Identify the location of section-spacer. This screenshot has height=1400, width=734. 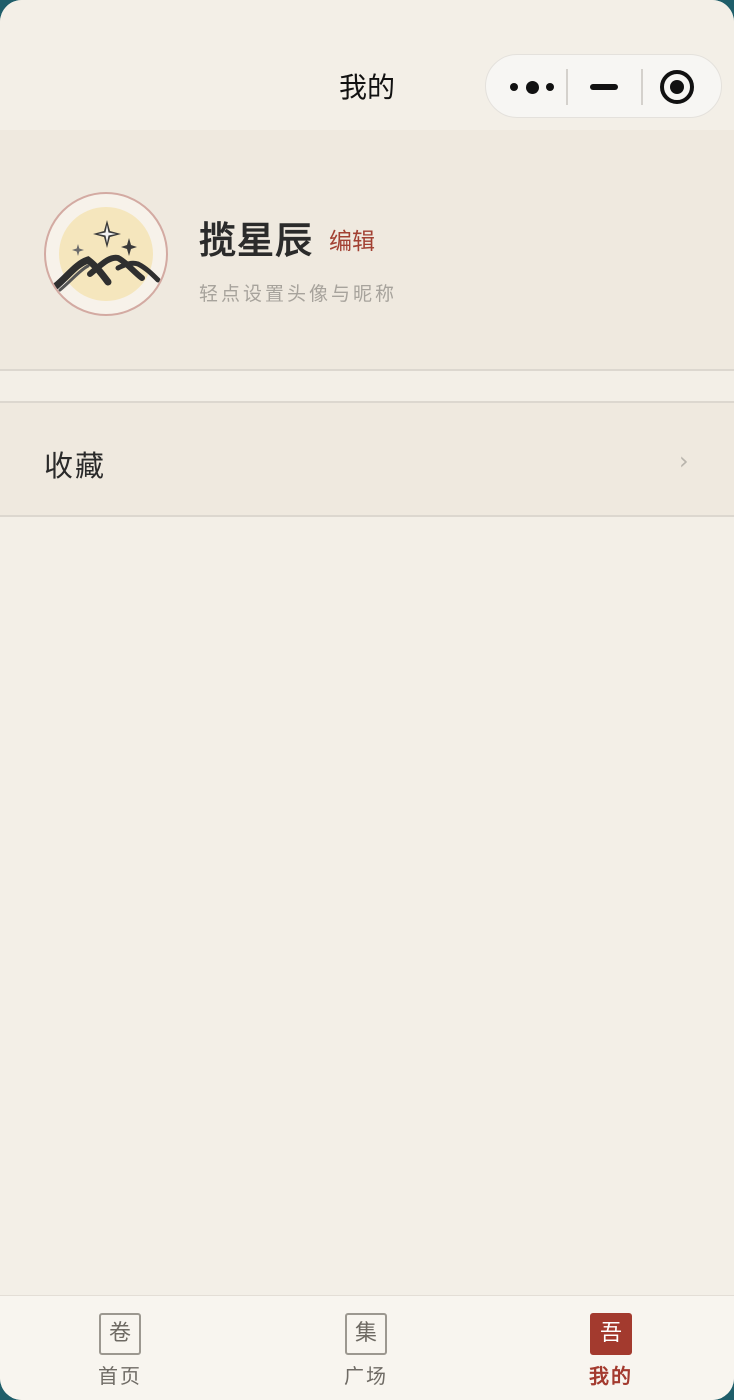
(367, 387).